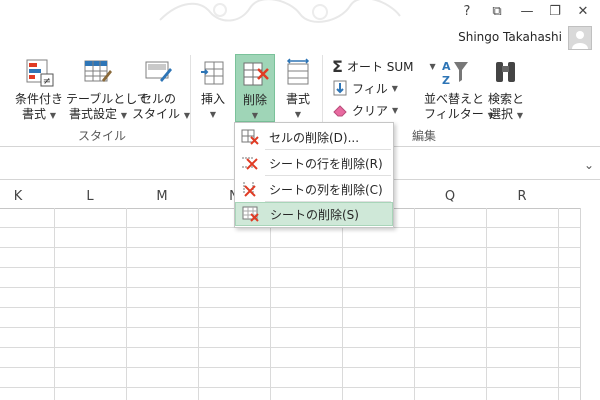  Describe the element at coordinates (254, 100) in the screenshot. I see `delete-label: 削除` at that location.